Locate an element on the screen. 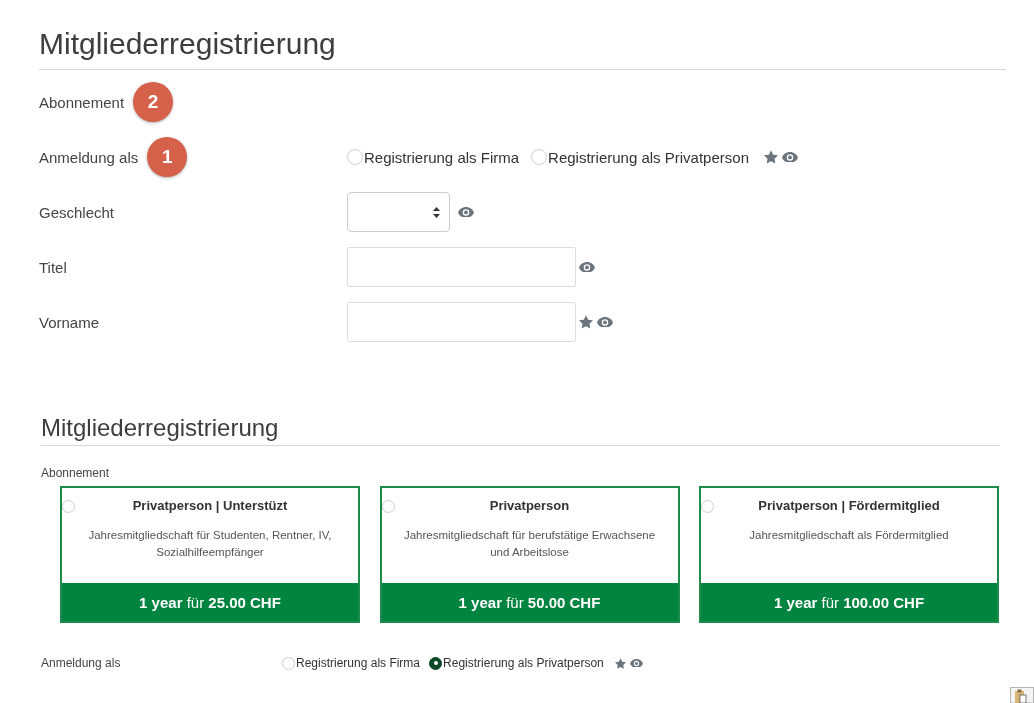 This screenshot has height=703, width=1034. updown-caret-icon is located at coordinates (436, 212).